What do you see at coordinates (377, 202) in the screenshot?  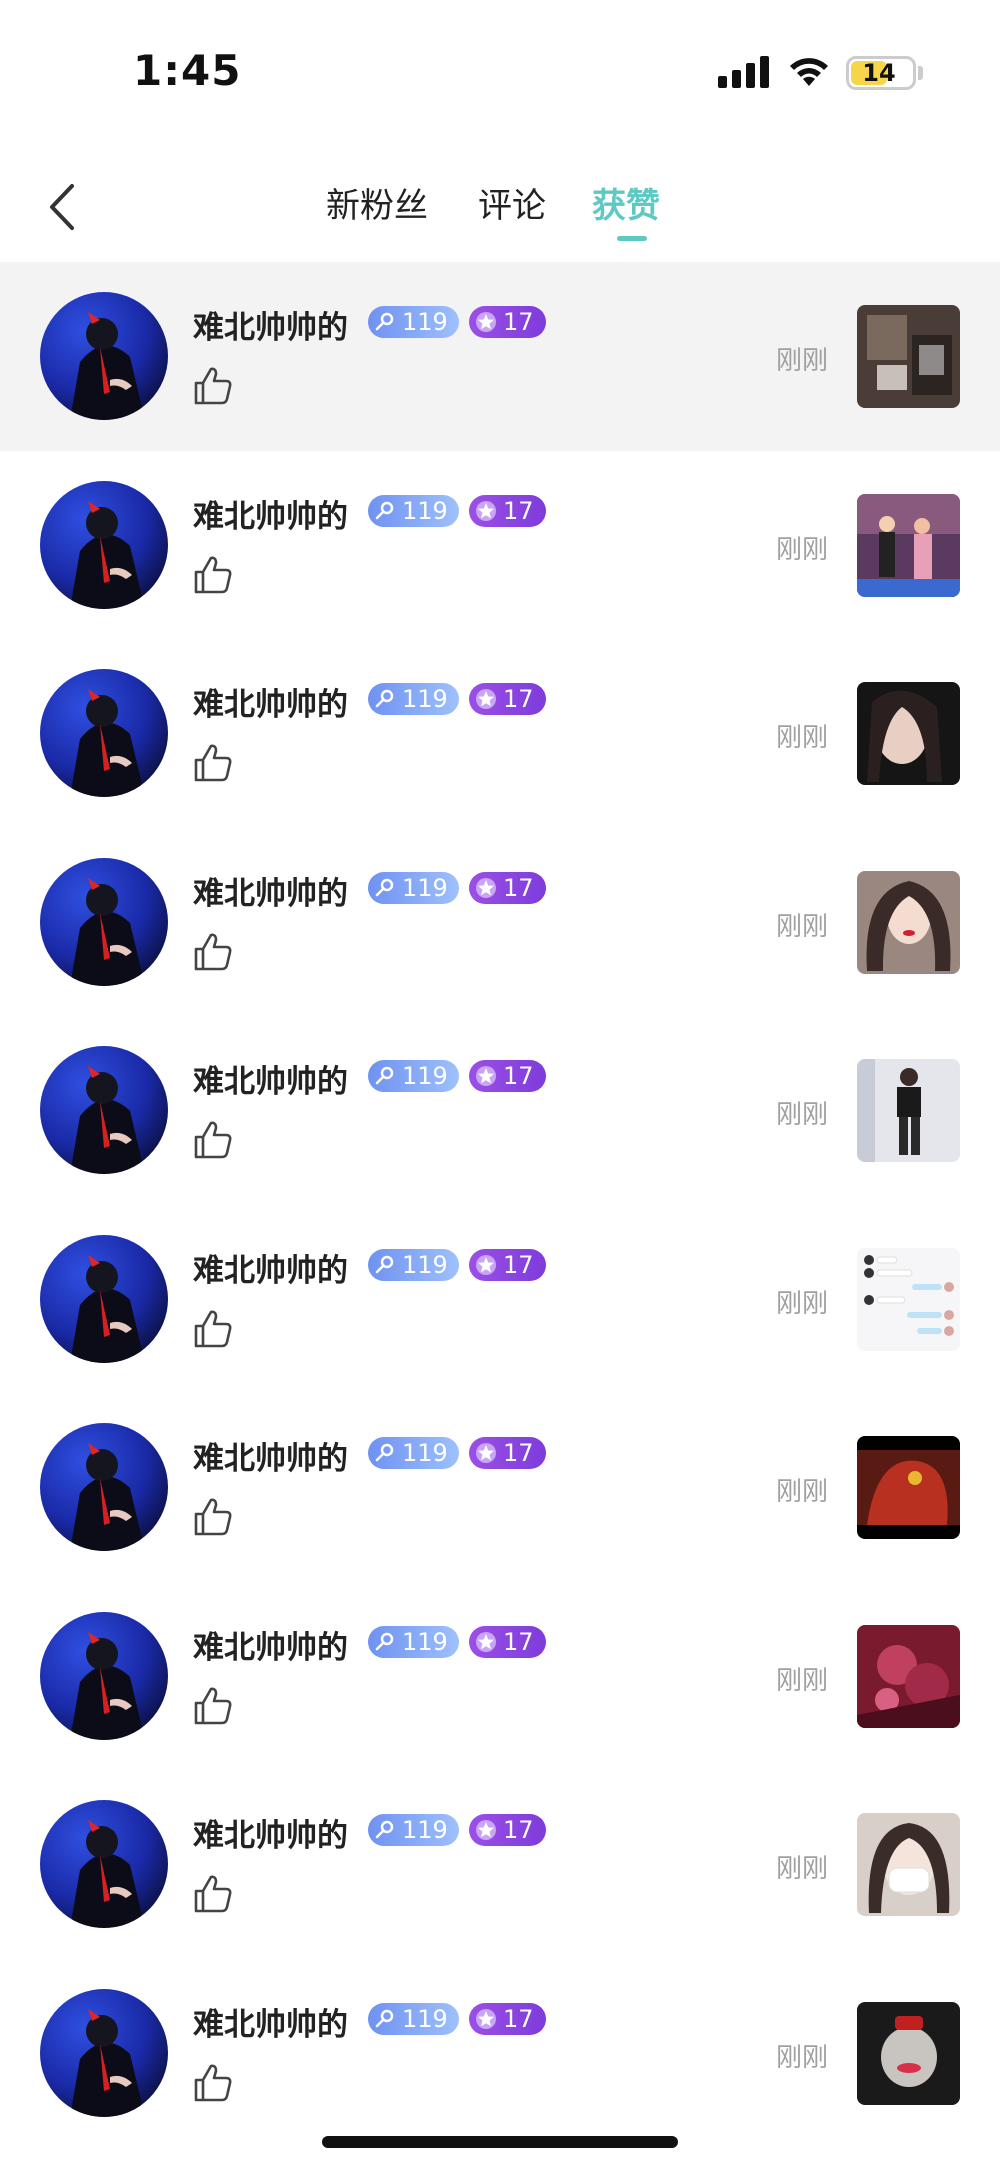 I see `tab-new-fans: 新粉丝` at bounding box center [377, 202].